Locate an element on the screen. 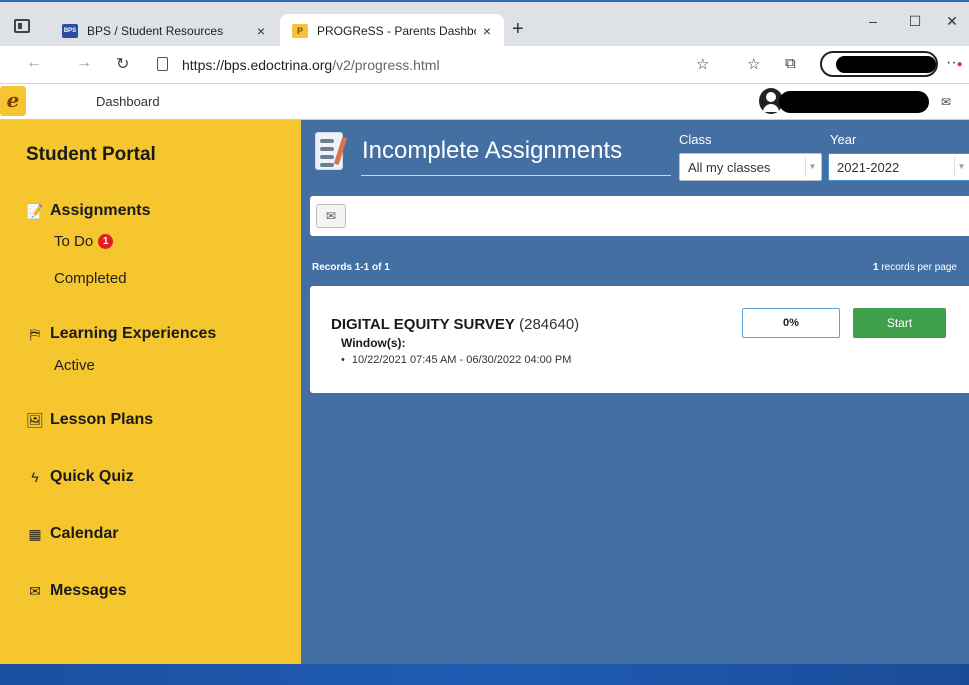  signpost-icon: ⛿ is located at coordinates (35, 333).